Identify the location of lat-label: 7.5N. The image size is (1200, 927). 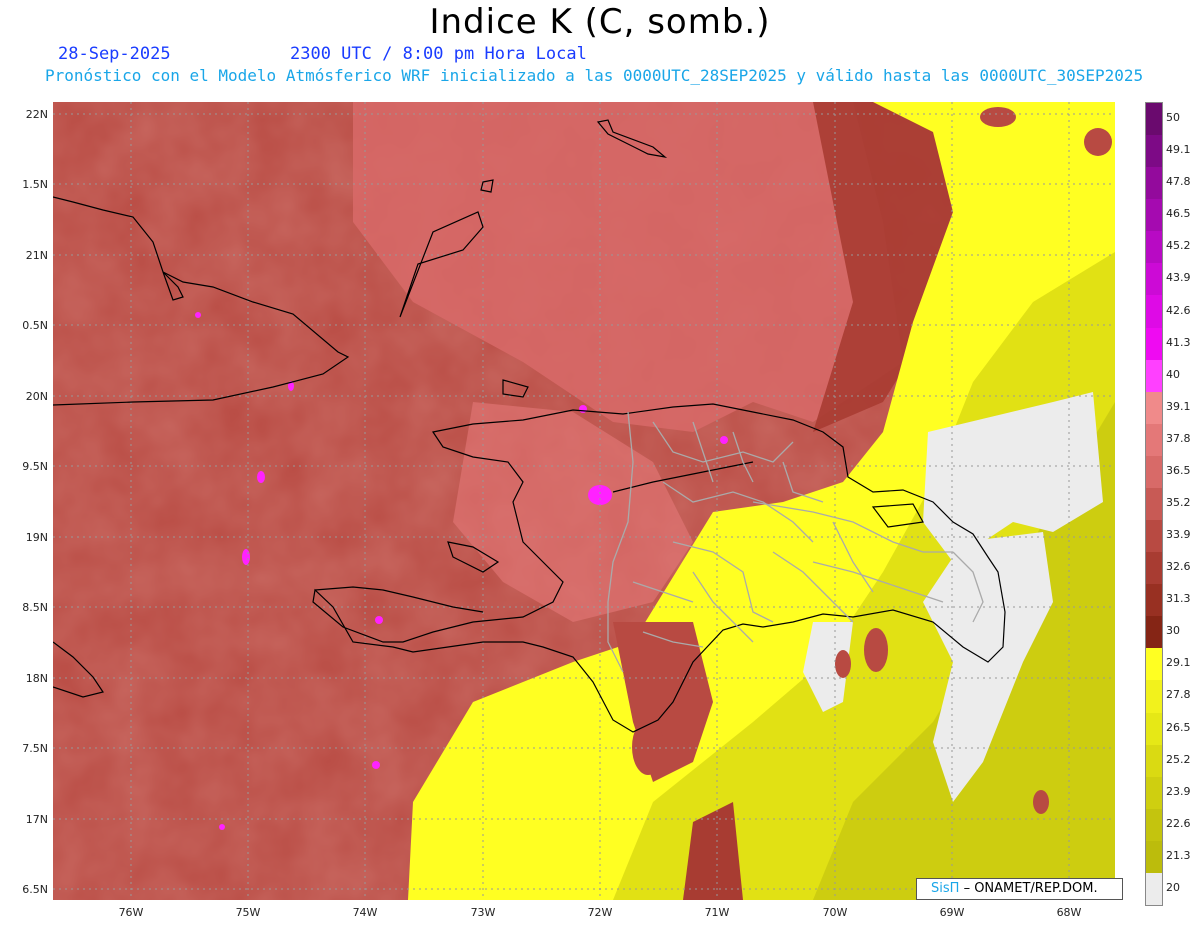
(35, 748).